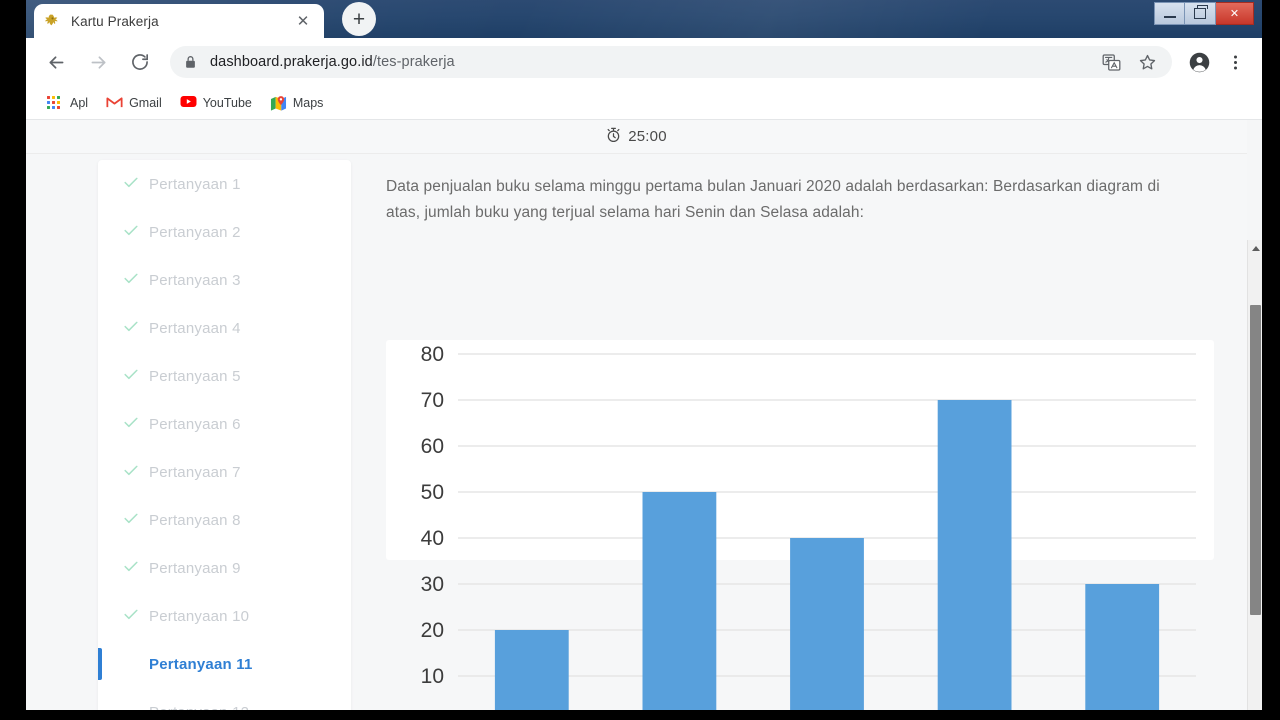 This screenshot has height=720, width=1280. Describe the element at coordinates (195, 568) in the screenshot. I see `sidebar-item-label: Pertanyaan 9` at that location.